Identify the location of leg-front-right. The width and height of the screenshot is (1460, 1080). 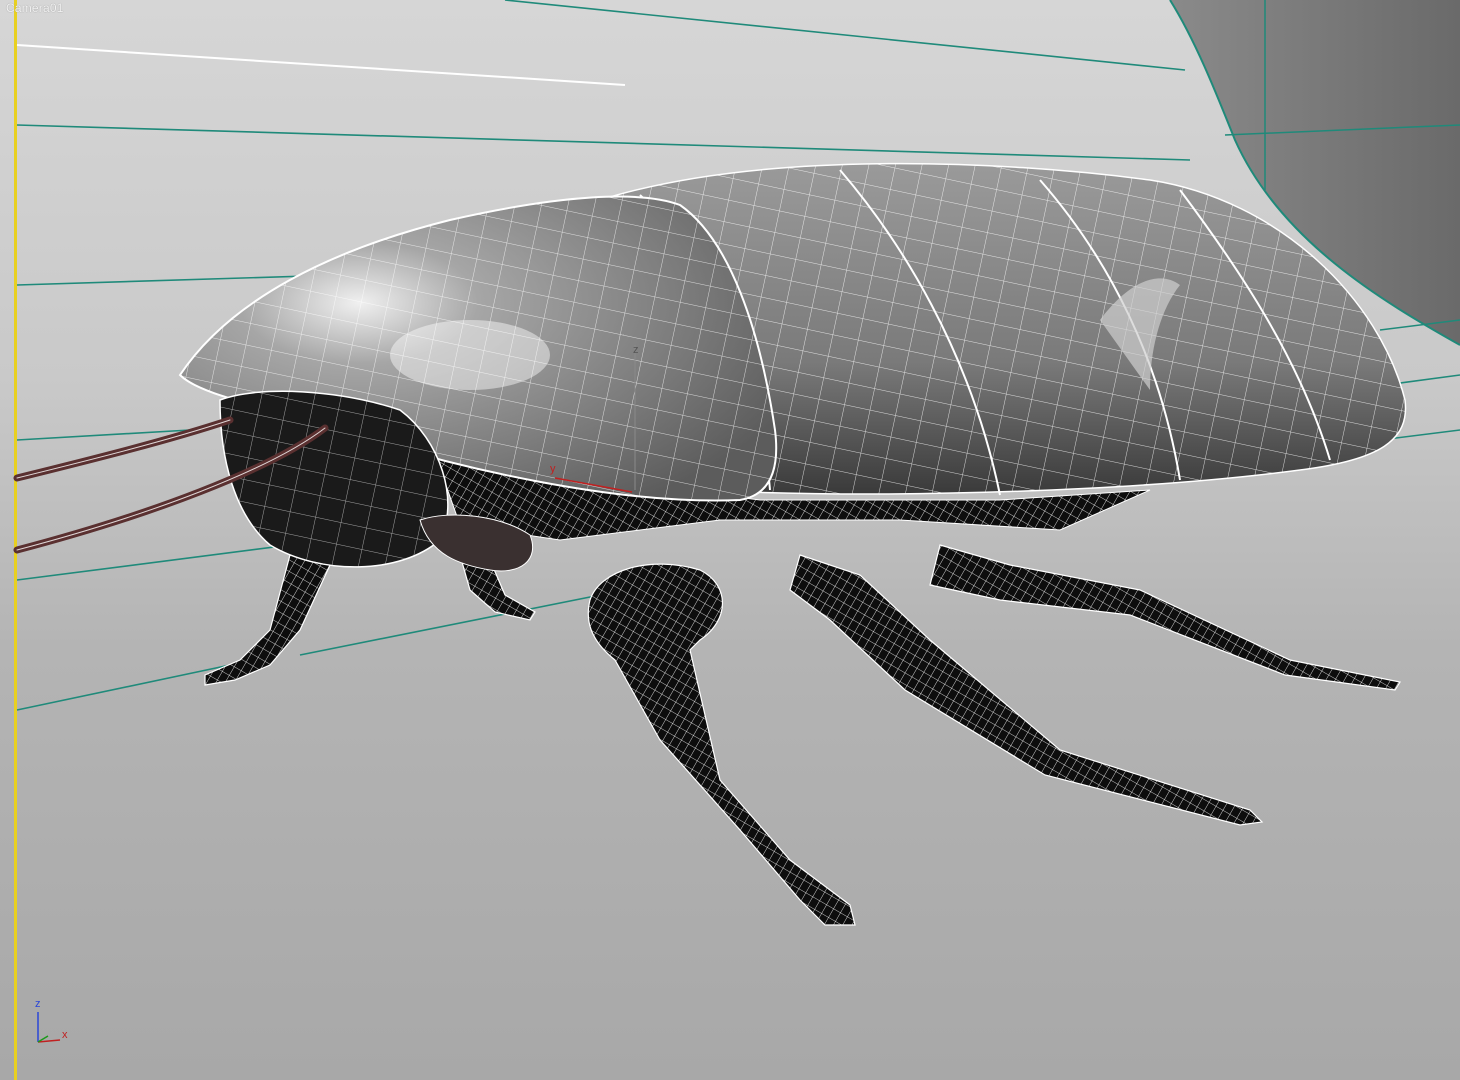
(721, 744).